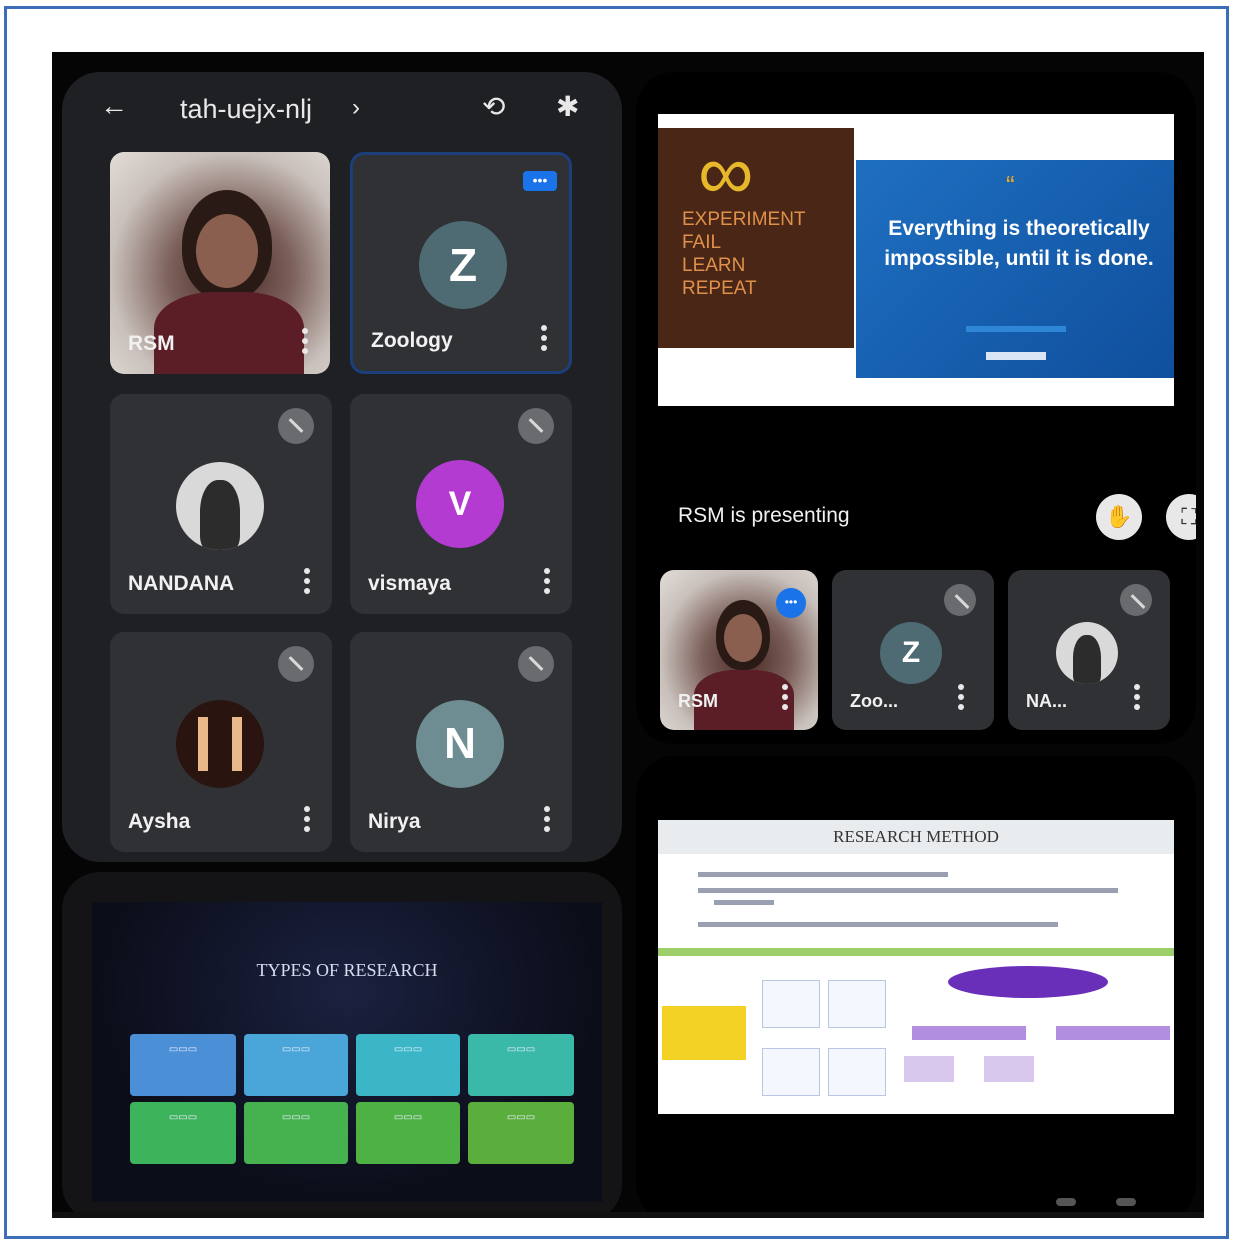 This screenshot has width=1235, height=1245. I want to click on bts-logo-icon, so click(220, 744).